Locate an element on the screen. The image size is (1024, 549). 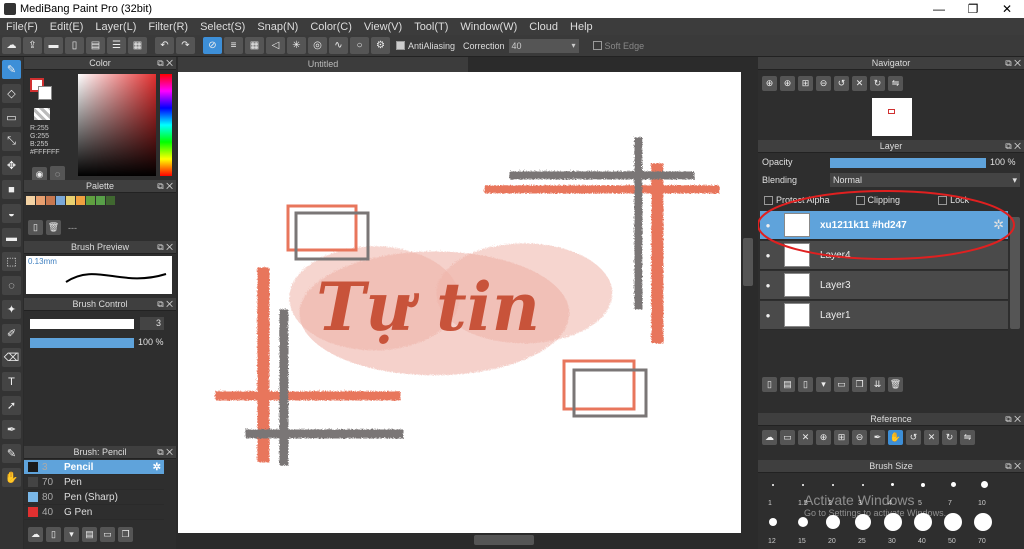
background-color is located at coordinates (45, 93).